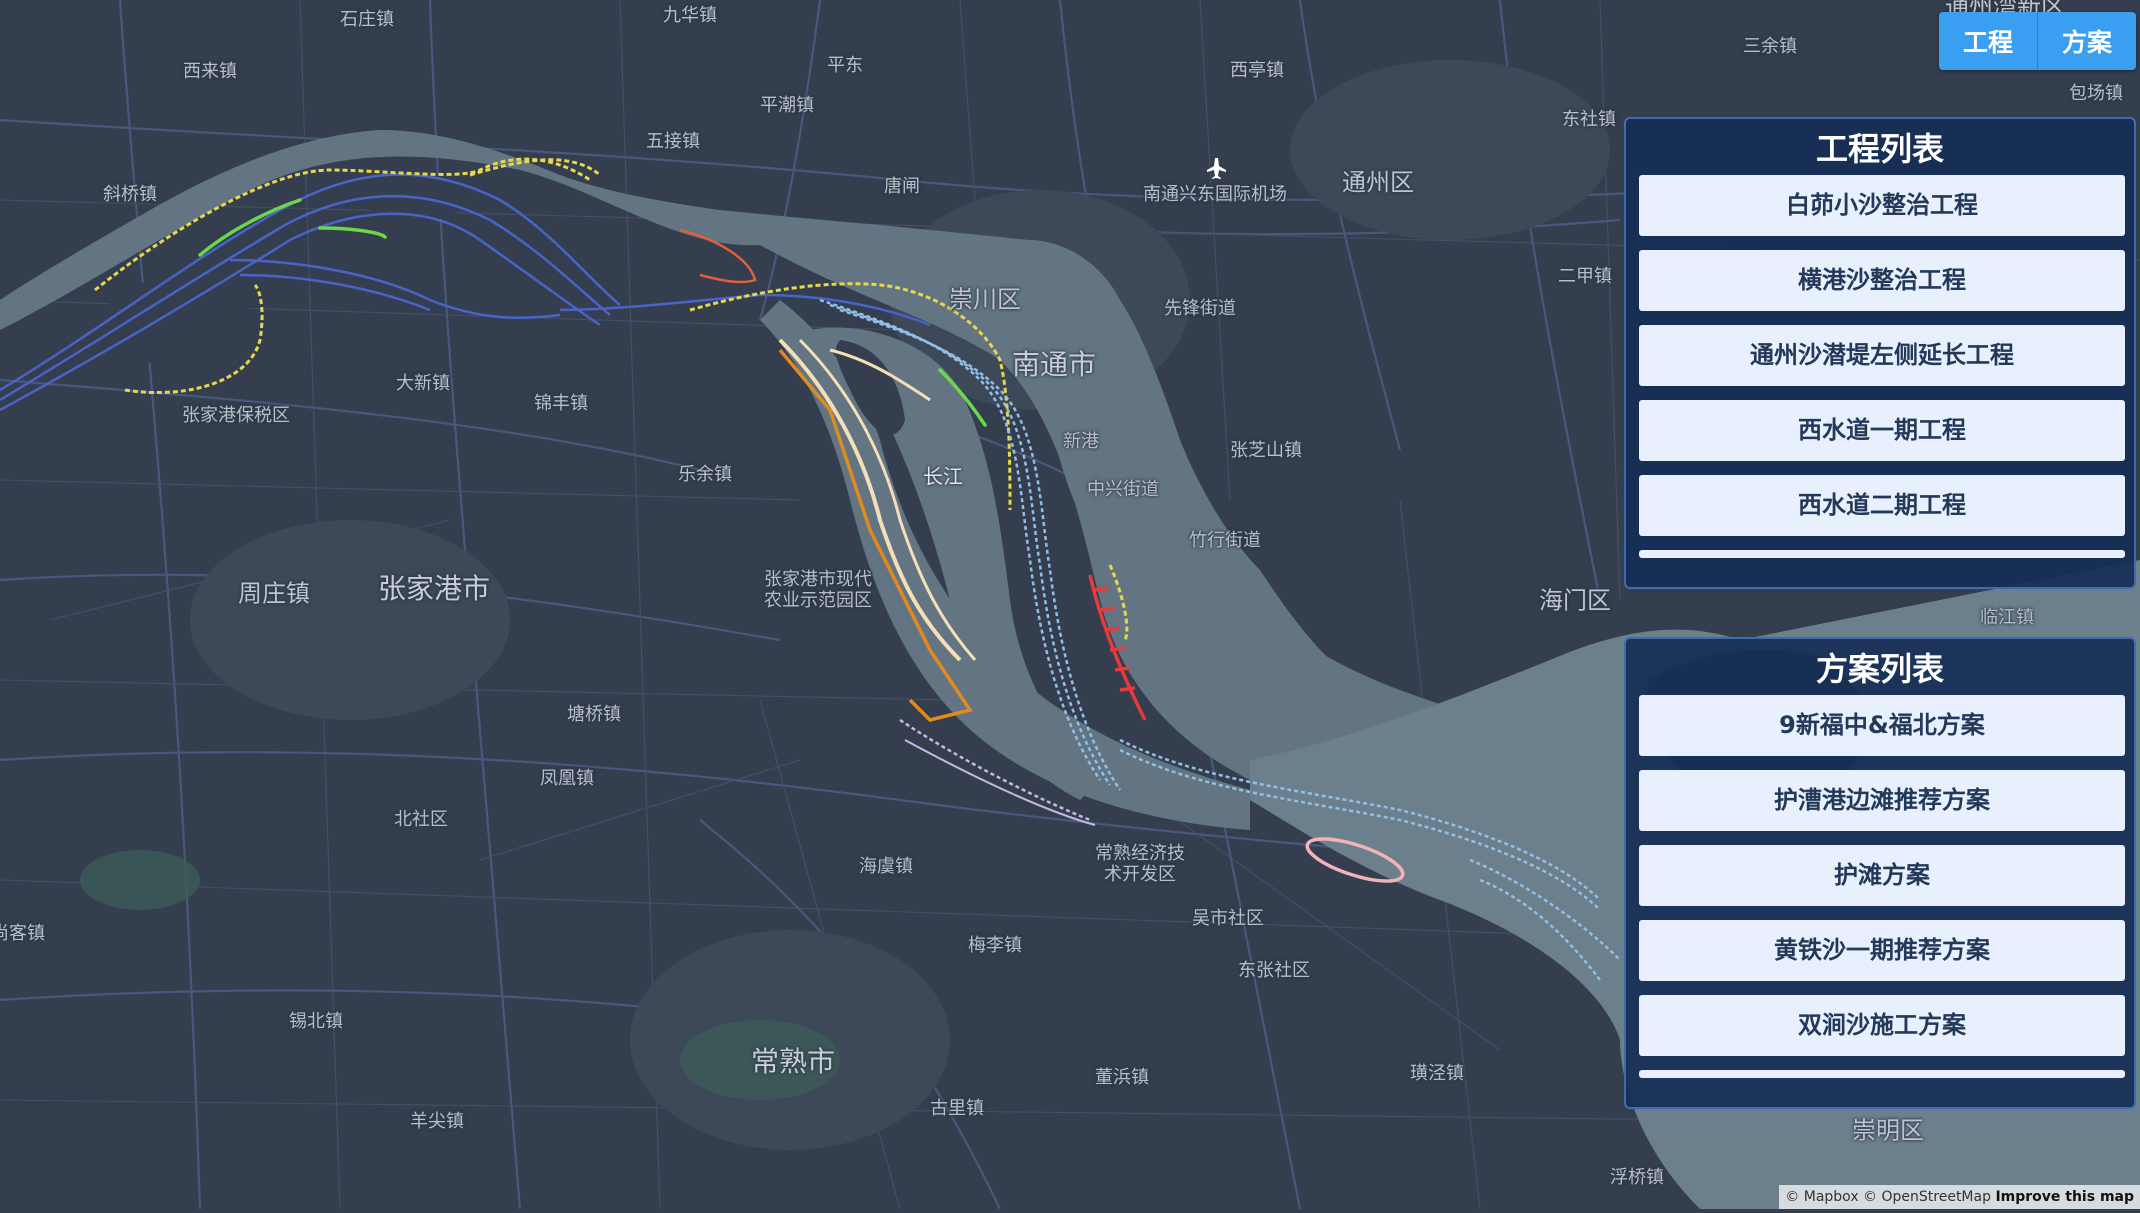  What do you see at coordinates (1879, 149) in the screenshot?
I see `engineering-list-title: 工程列表` at bounding box center [1879, 149].